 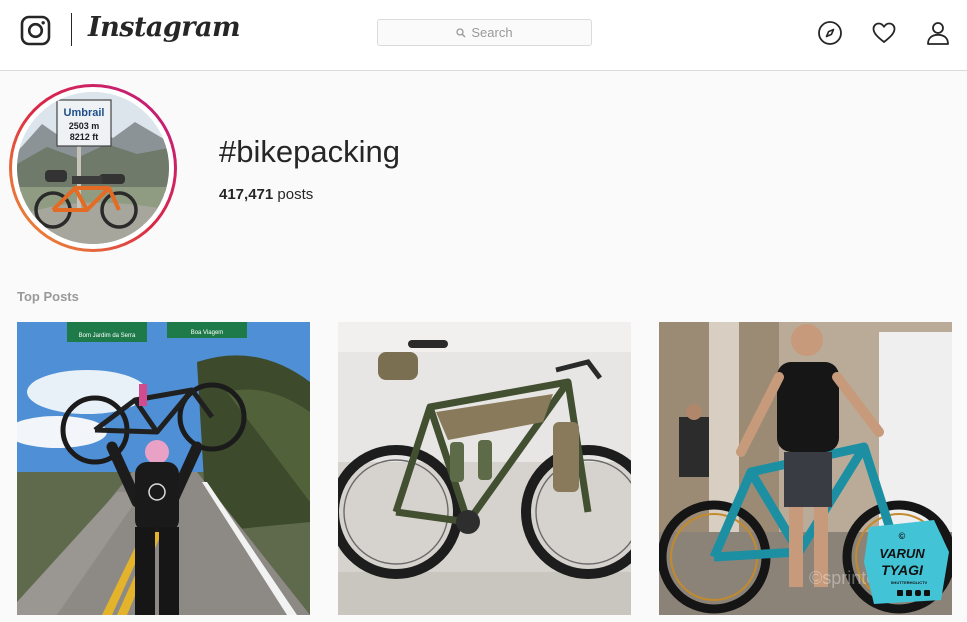 I want to click on instagram-camera-logo-icon, so click(x=35, y=30).